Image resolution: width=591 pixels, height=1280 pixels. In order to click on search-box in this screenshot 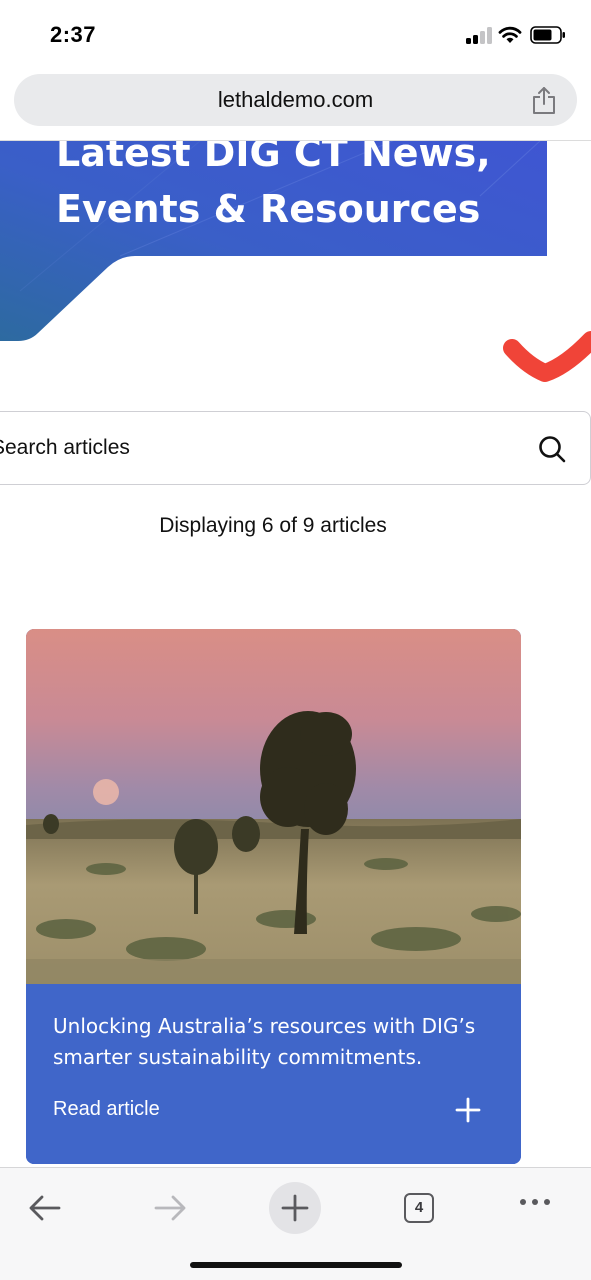, I will do `click(295, 448)`.